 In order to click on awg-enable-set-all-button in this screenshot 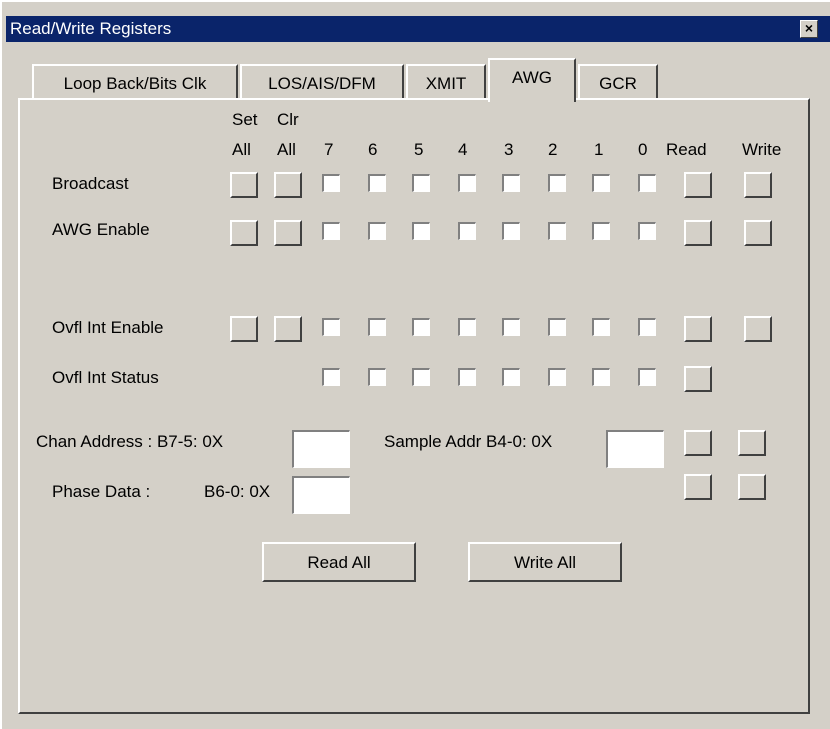, I will do `click(244, 233)`.